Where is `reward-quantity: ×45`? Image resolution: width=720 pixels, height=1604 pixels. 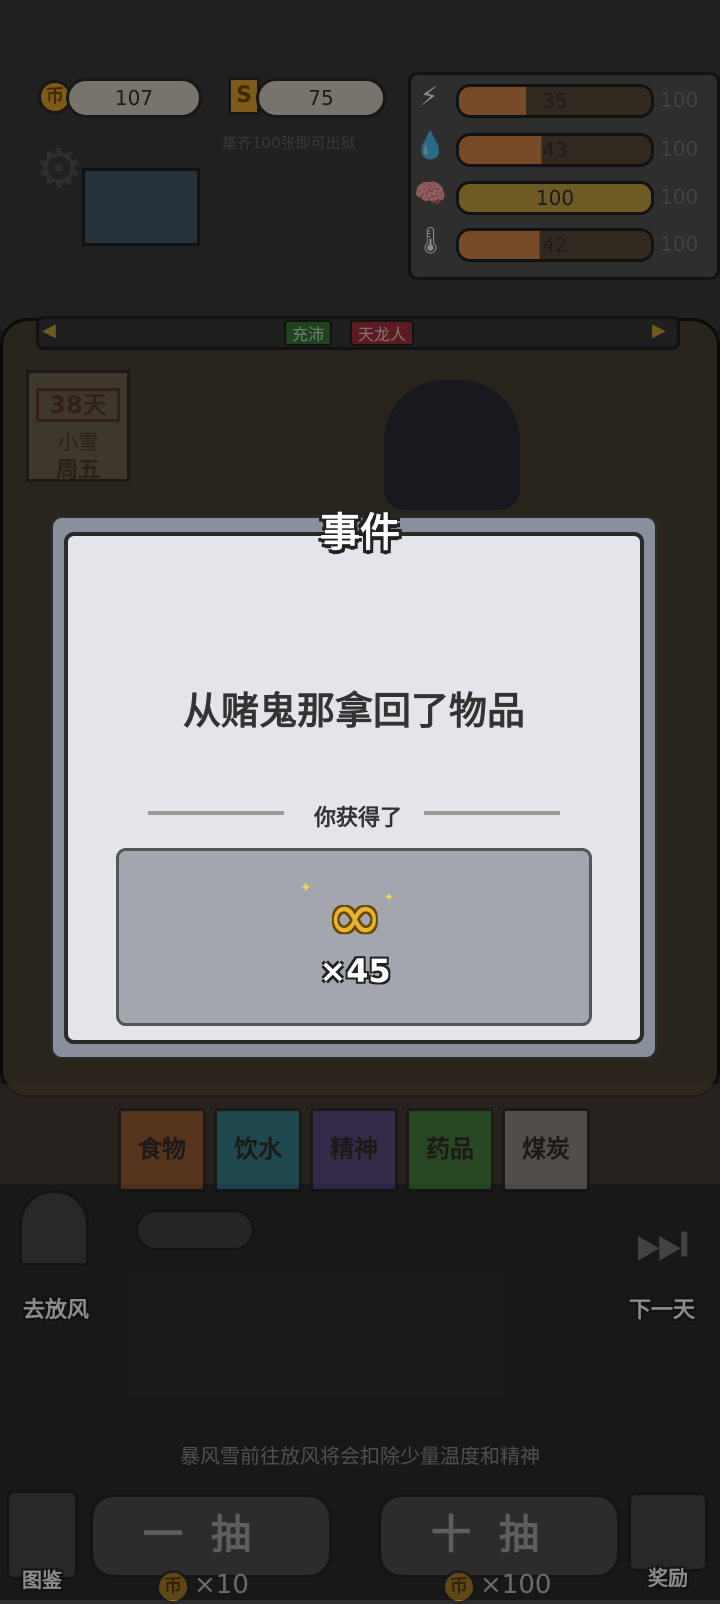 reward-quantity: ×45 is located at coordinates (355, 971).